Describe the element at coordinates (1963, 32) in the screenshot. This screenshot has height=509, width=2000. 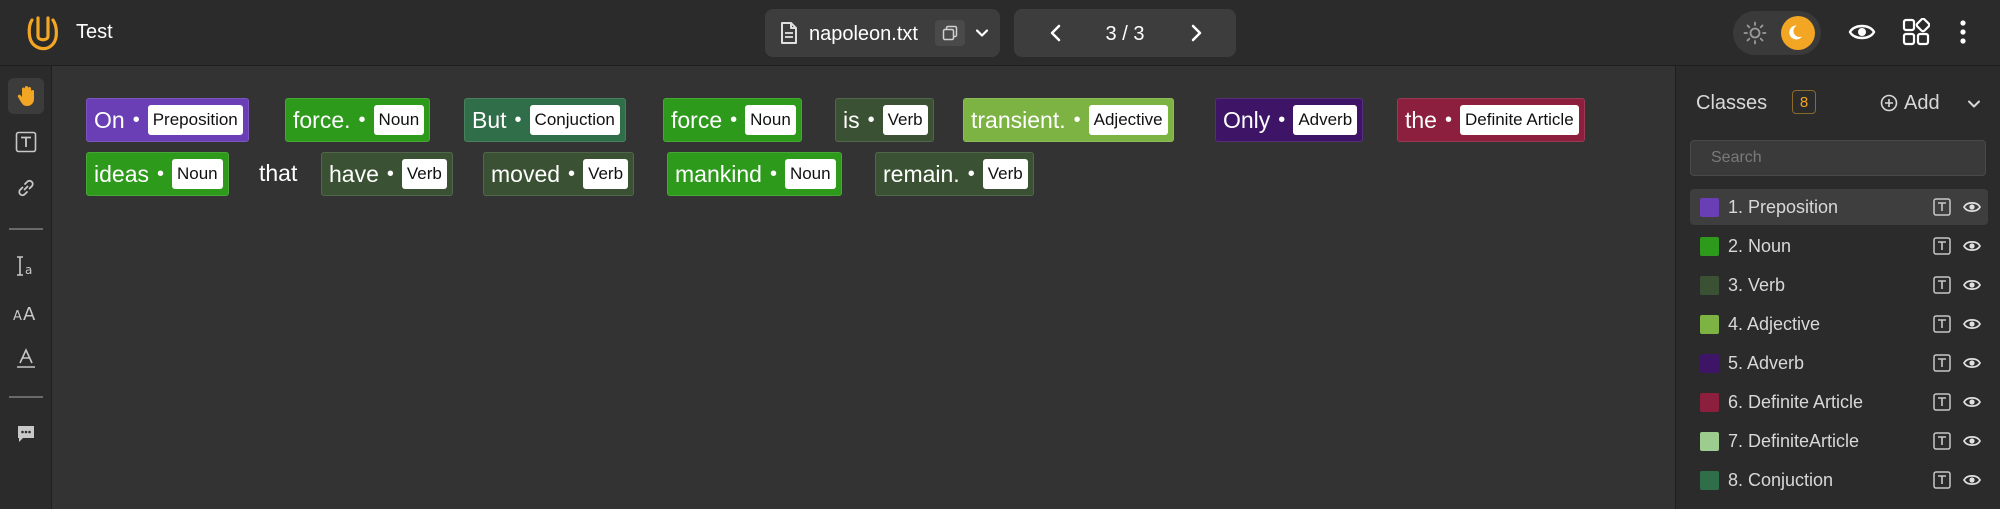
I see `more-vertical-icon` at that location.